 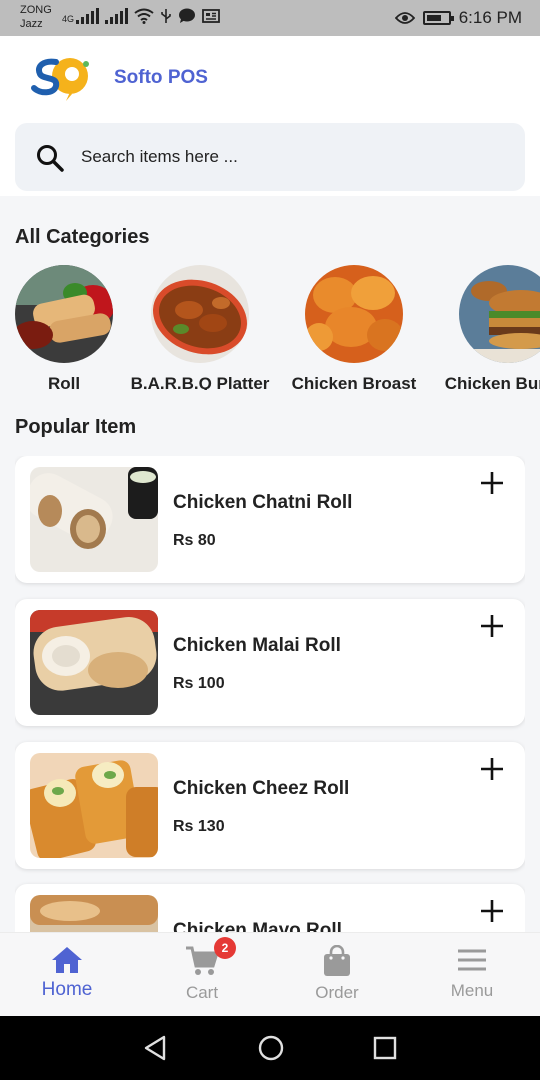 I want to click on home-icon, so click(x=67, y=960).